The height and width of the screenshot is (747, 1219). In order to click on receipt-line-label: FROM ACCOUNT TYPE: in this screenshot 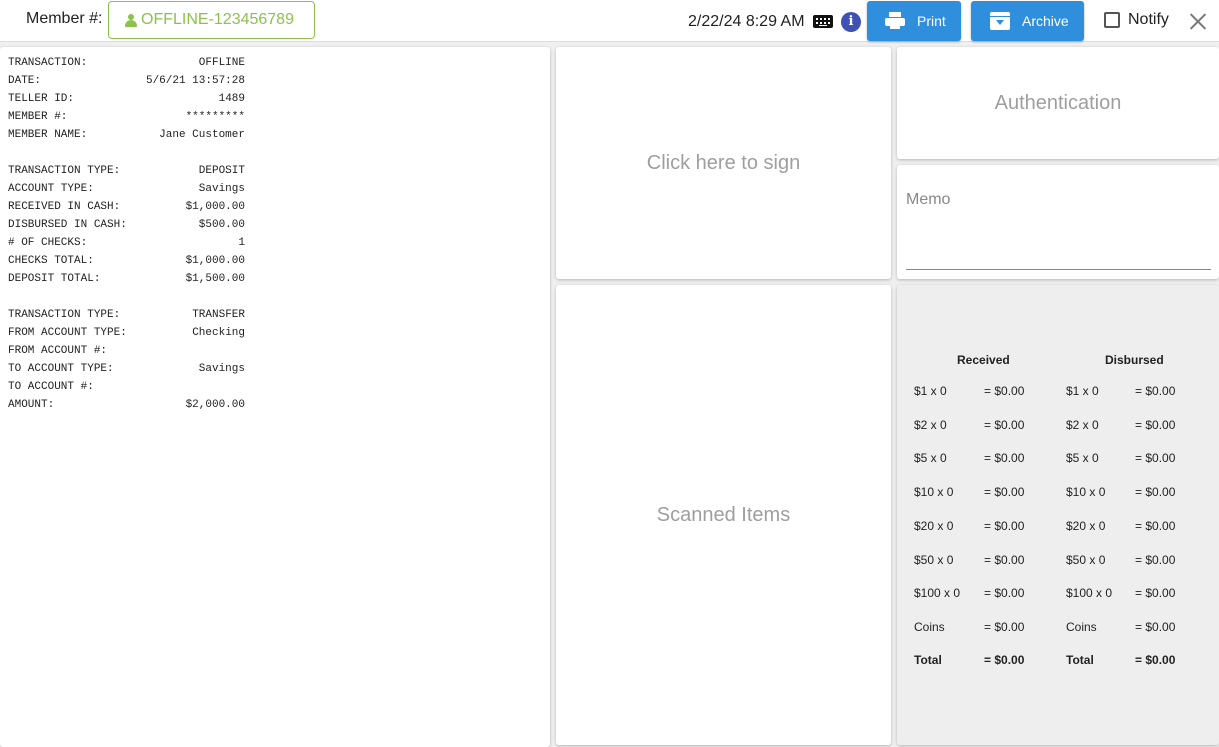, I will do `click(67, 333)`.